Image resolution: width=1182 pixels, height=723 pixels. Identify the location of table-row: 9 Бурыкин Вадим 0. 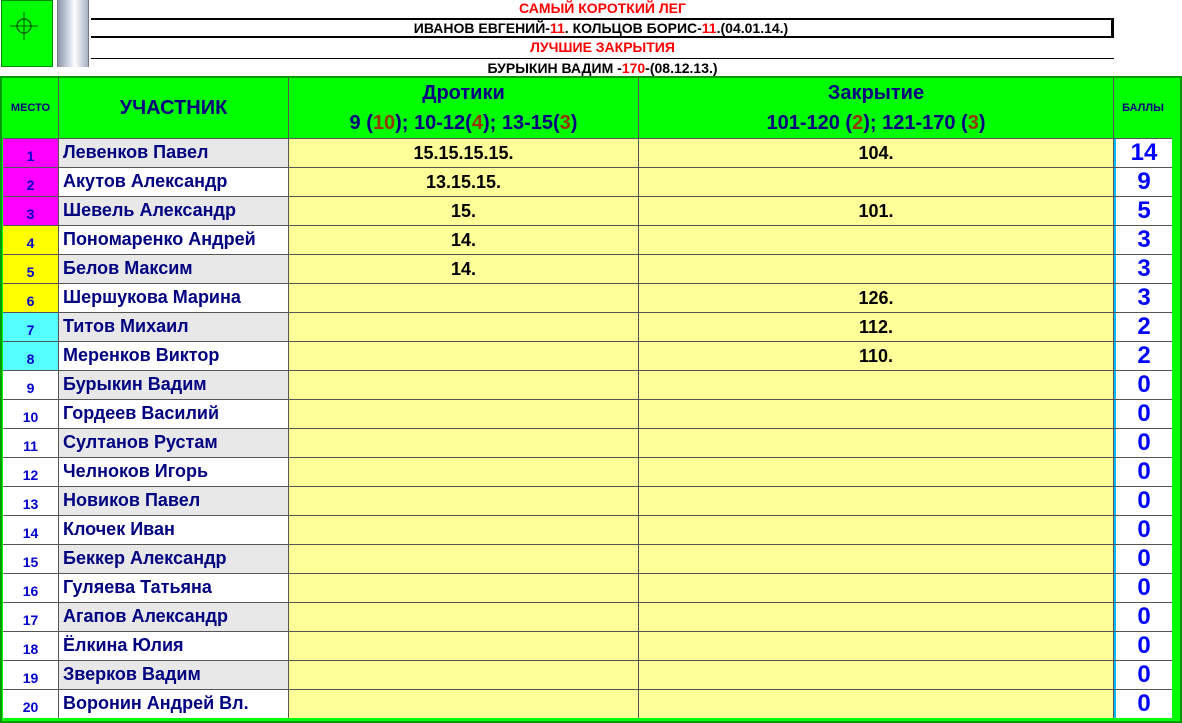
(587, 384).